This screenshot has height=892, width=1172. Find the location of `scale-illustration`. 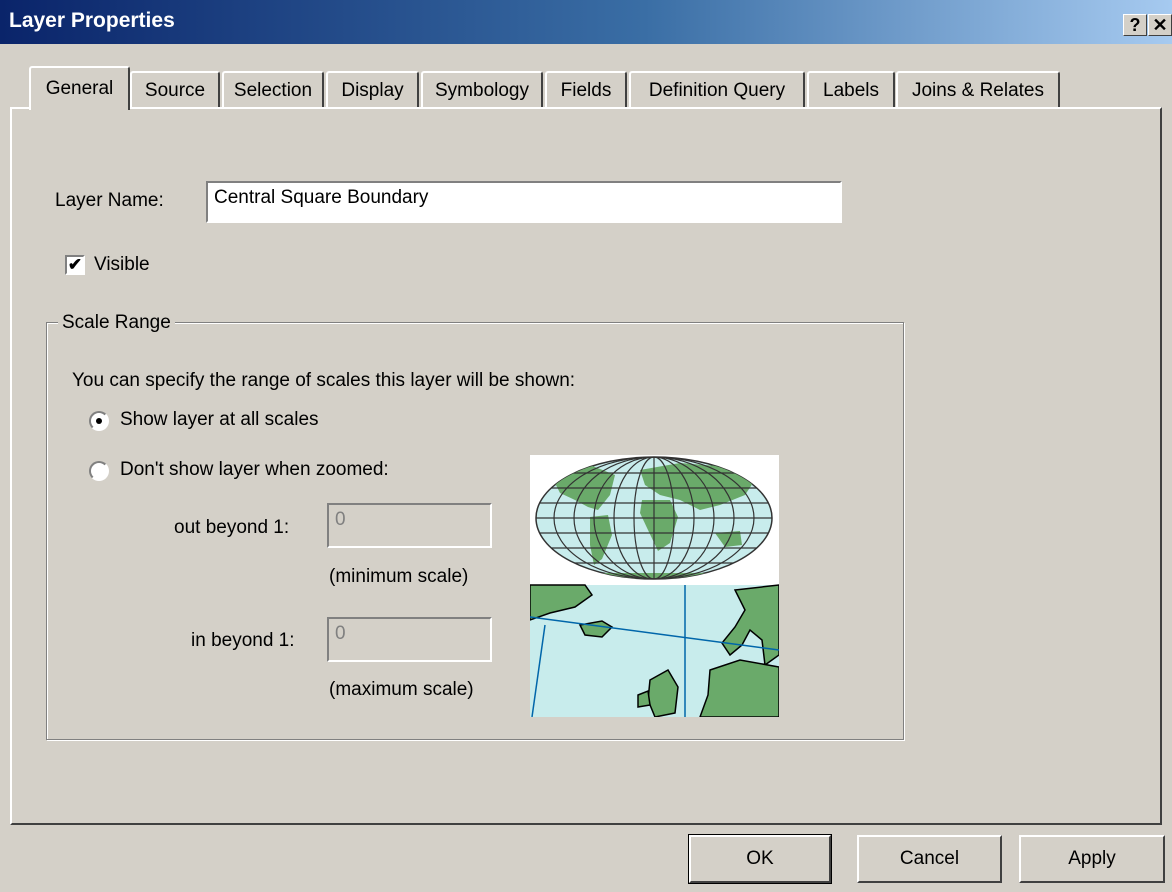

scale-illustration is located at coordinates (654, 586).